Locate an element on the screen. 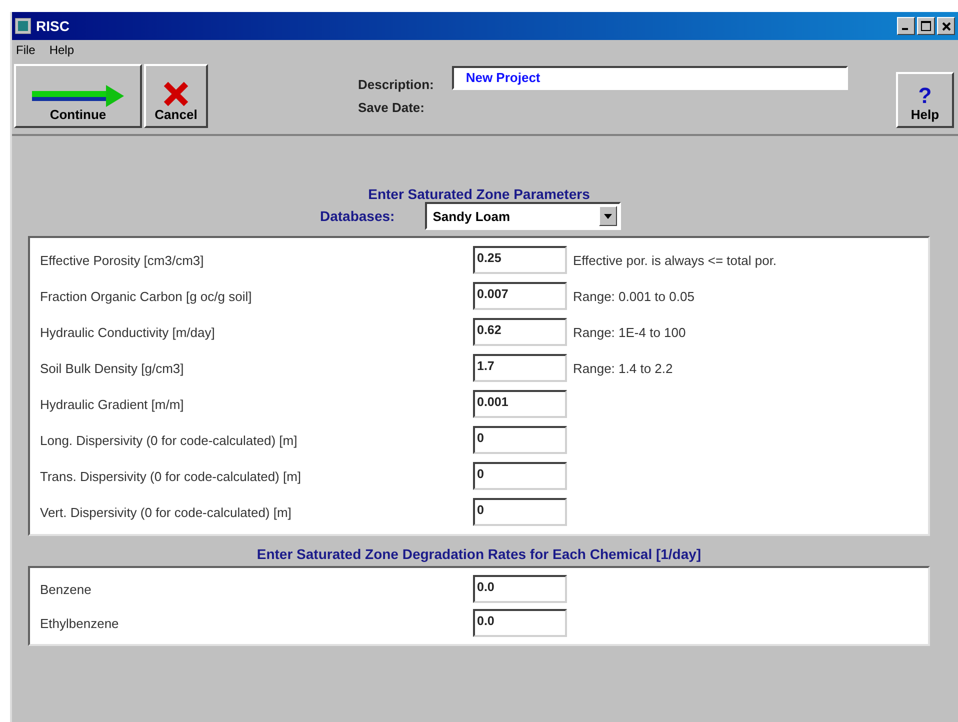 This screenshot has width=958, height=722. parameter-label: Vert. Dispersivity (0 for code-calculated) [m] is located at coordinates (165, 512).